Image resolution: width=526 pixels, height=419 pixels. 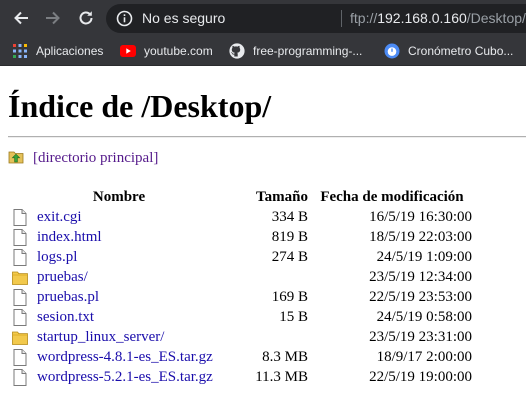 What do you see at coordinates (364, 18) in the screenshot?
I see `url-scheme: ftp://` at bounding box center [364, 18].